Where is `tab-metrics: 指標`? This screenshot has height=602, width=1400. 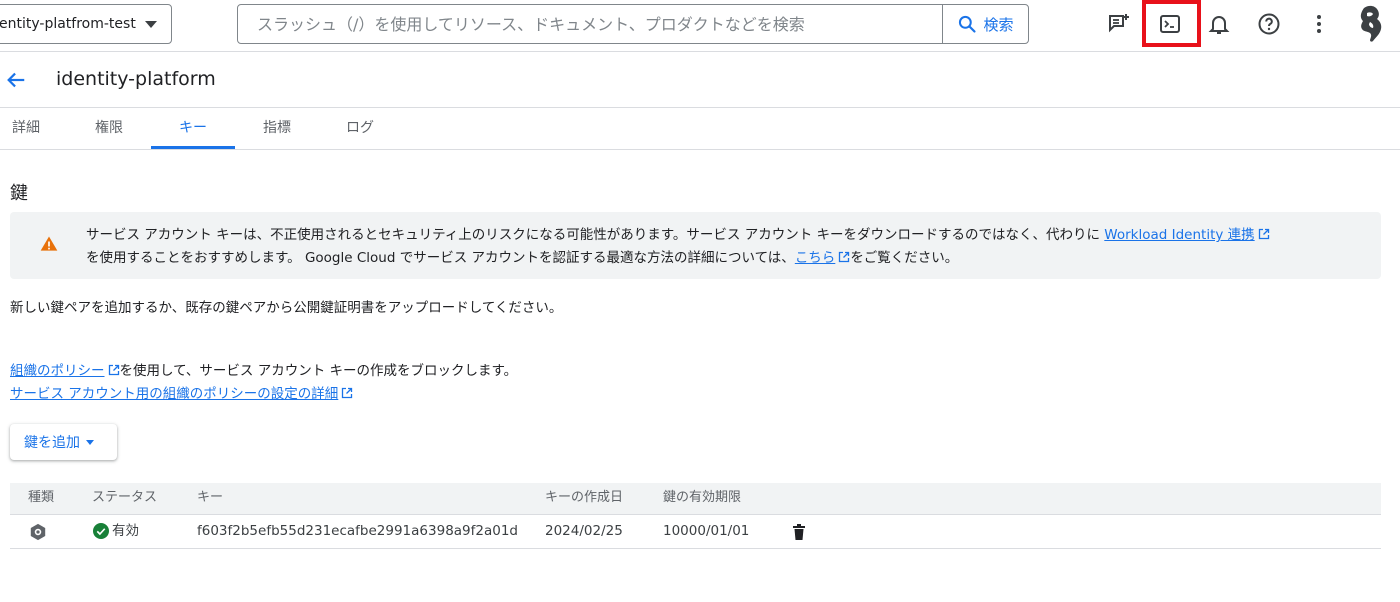 tab-metrics: 指標 is located at coordinates (277, 128).